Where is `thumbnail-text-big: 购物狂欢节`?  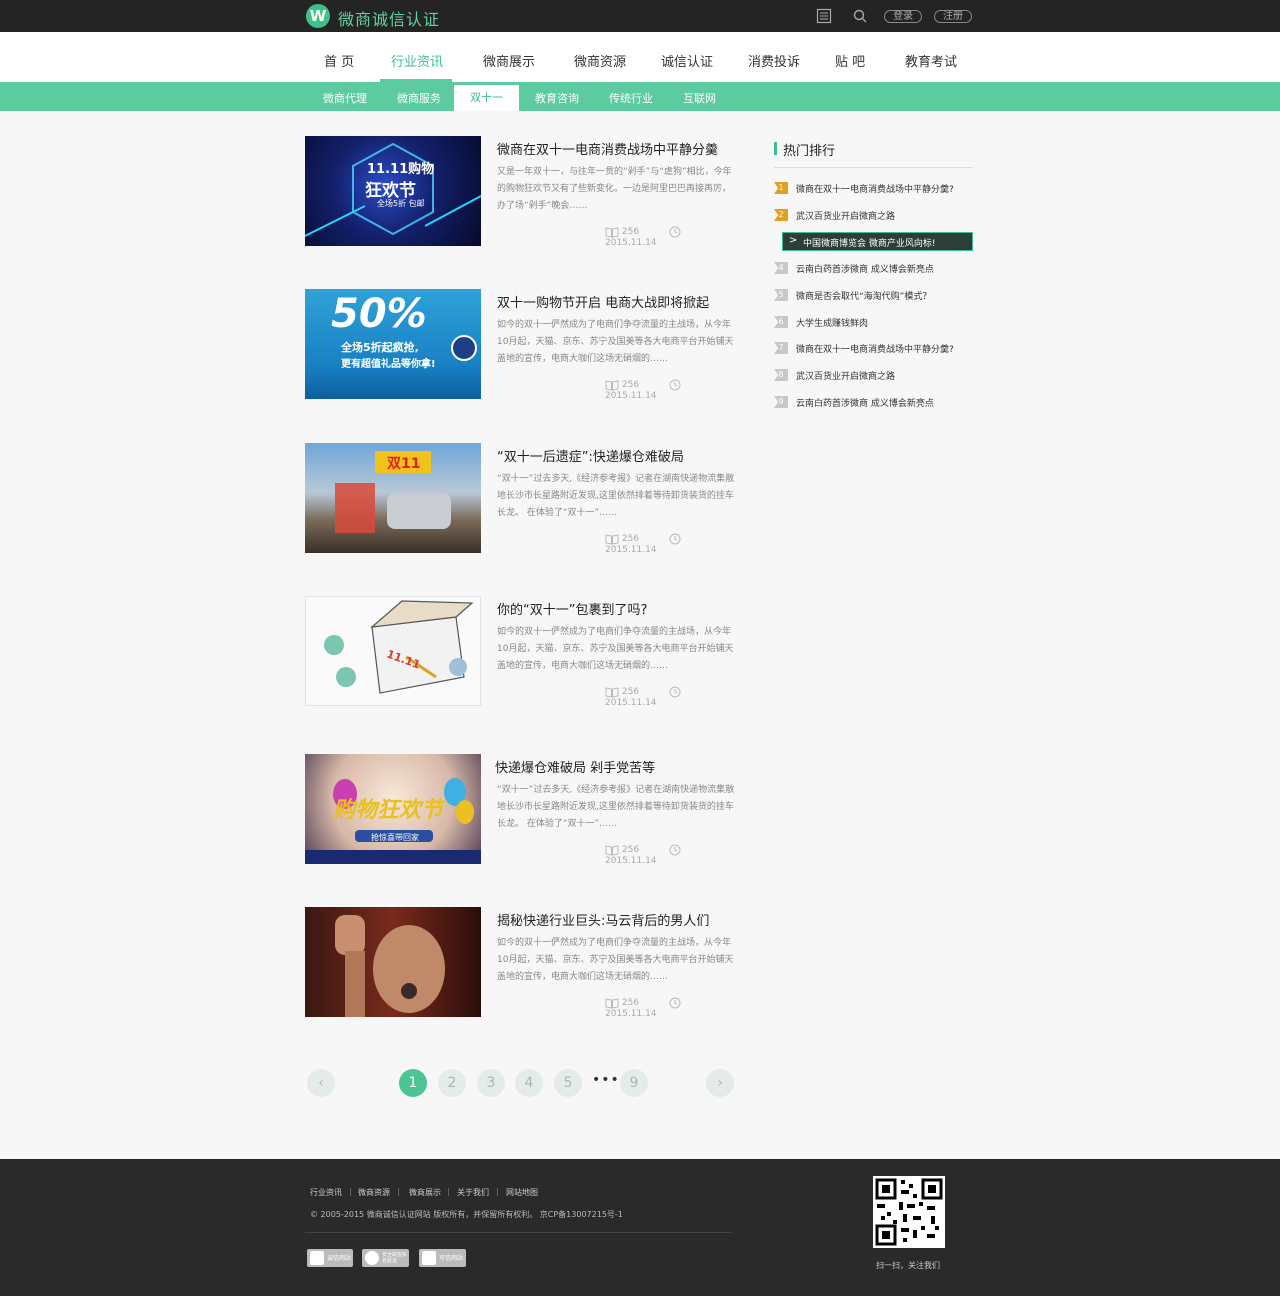
thumbnail-text-big: 购物狂欢节 is located at coordinates (388, 810).